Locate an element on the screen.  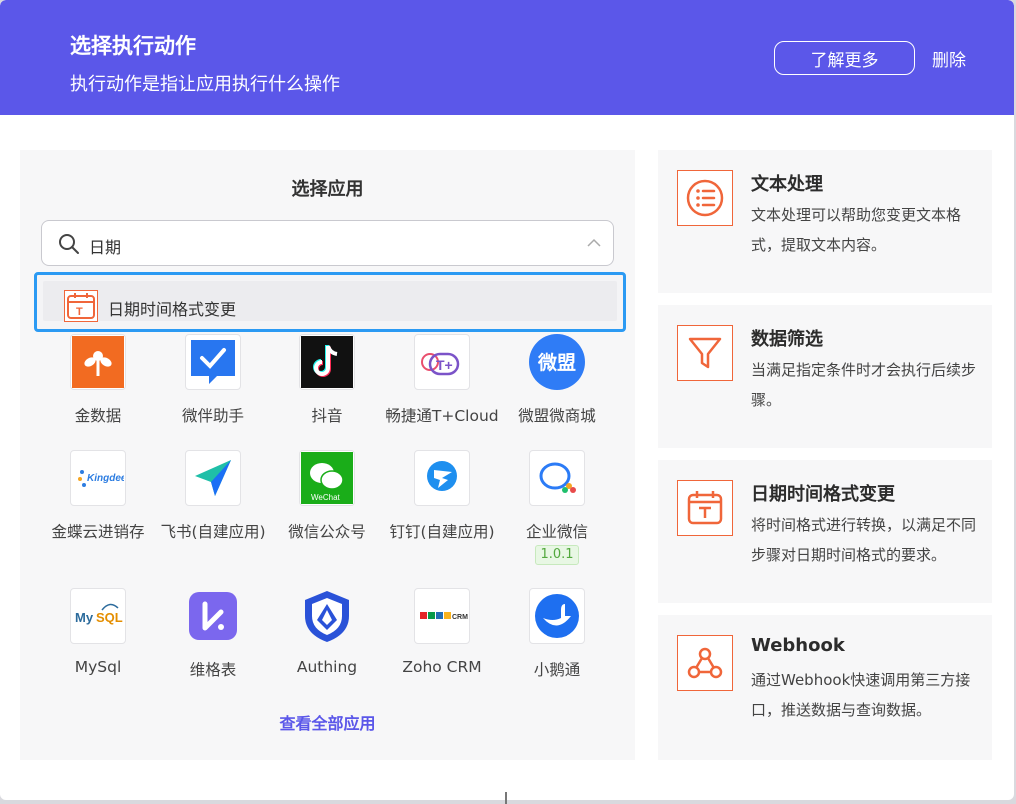
modal-title: 选择执行动作 is located at coordinates (133, 46).